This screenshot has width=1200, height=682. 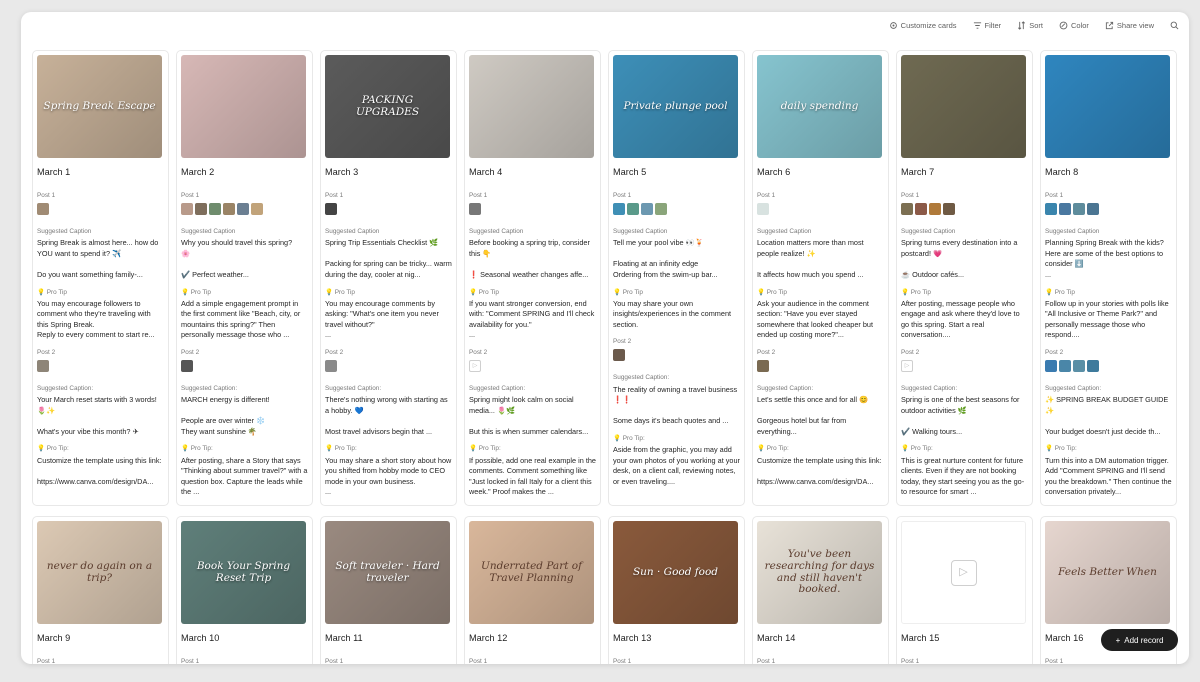 What do you see at coordinates (1139, 640) in the screenshot?
I see `add-record-button: + Add record` at bounding box center [1139, 640].